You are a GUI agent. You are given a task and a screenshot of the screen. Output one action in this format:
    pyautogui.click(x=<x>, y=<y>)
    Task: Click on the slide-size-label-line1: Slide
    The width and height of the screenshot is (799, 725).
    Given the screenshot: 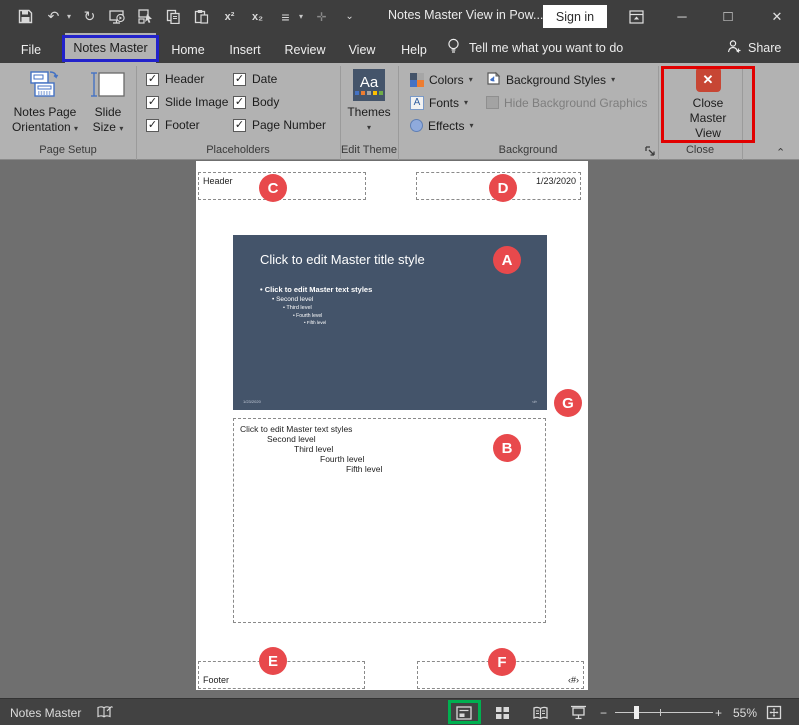 What is the action you would take?
    pyautogui.click(x=108, y=112)
    